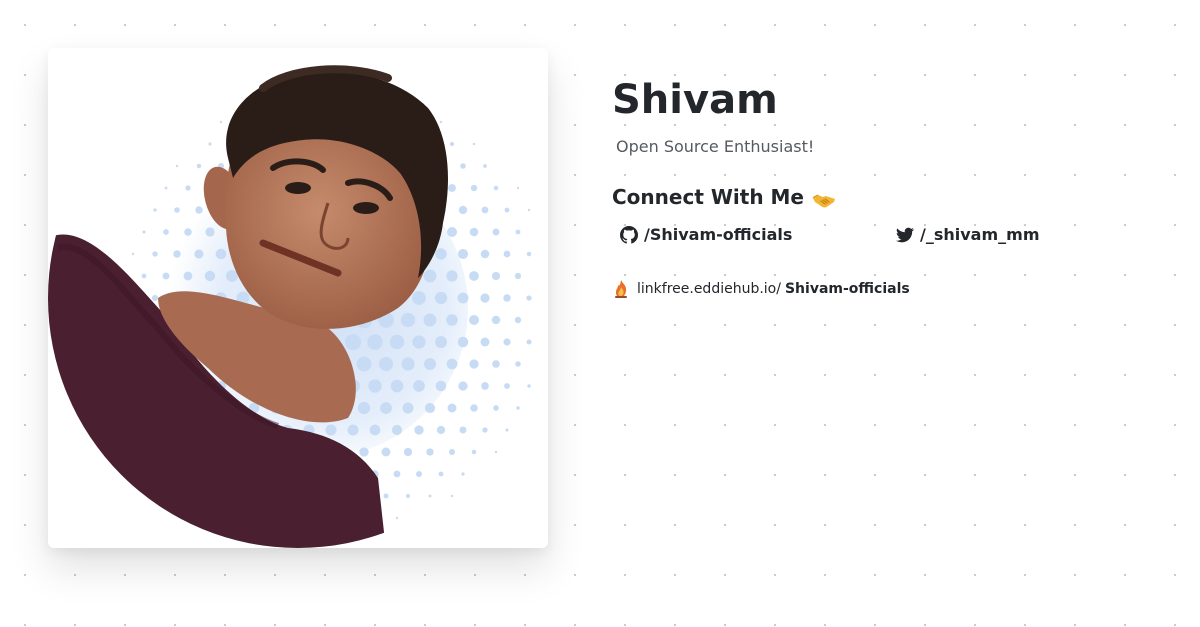  Describe the element at coordinates (709, 289) in the screenshot. I see `linkfree-domain: linkfree.eddiehub.io/` at that location.